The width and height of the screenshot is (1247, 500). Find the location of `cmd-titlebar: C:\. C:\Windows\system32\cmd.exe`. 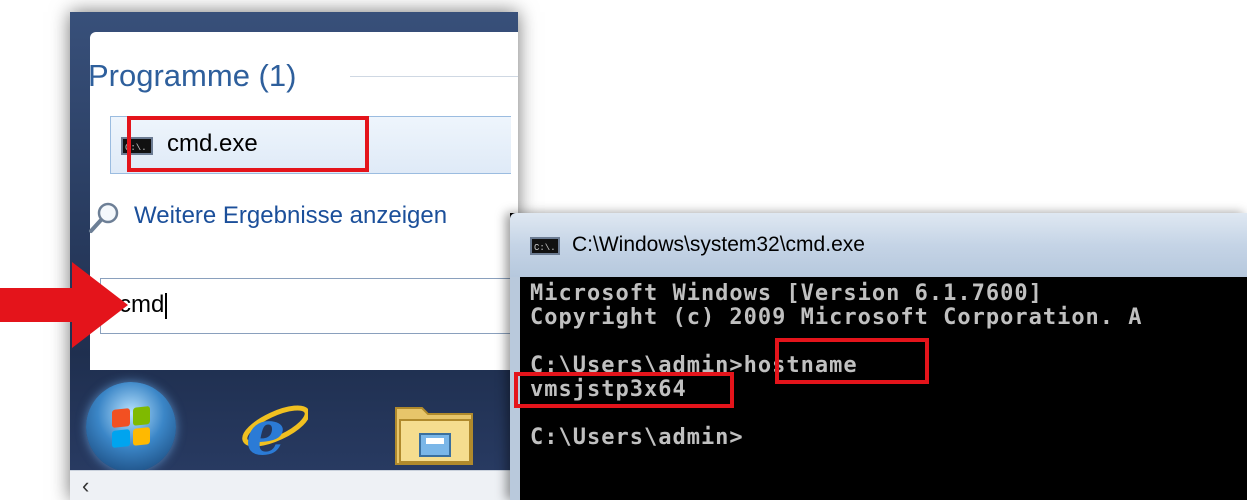

cmd-titlebar: C:\. C:\Windows\system32\cmd.exe is located at coordinates (878, 245).